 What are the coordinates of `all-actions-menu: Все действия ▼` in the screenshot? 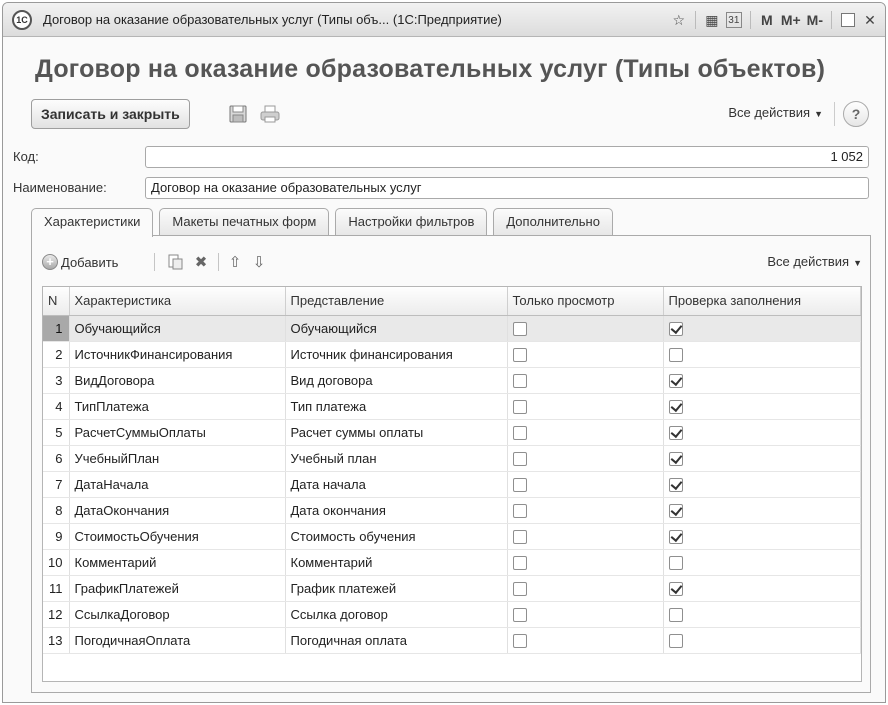 It's located at (775, 112).